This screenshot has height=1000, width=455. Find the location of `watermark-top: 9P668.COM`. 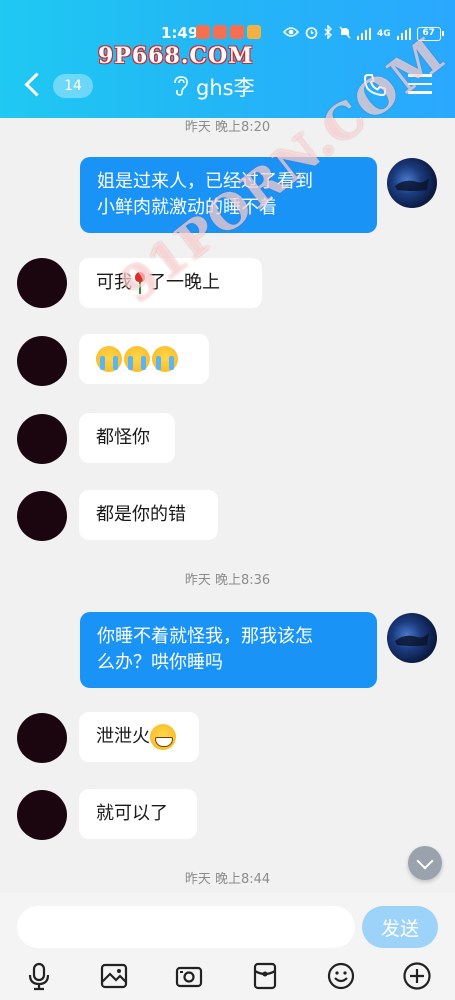

watermark-top: 9P668.COM is located at coordinates (176, 56).